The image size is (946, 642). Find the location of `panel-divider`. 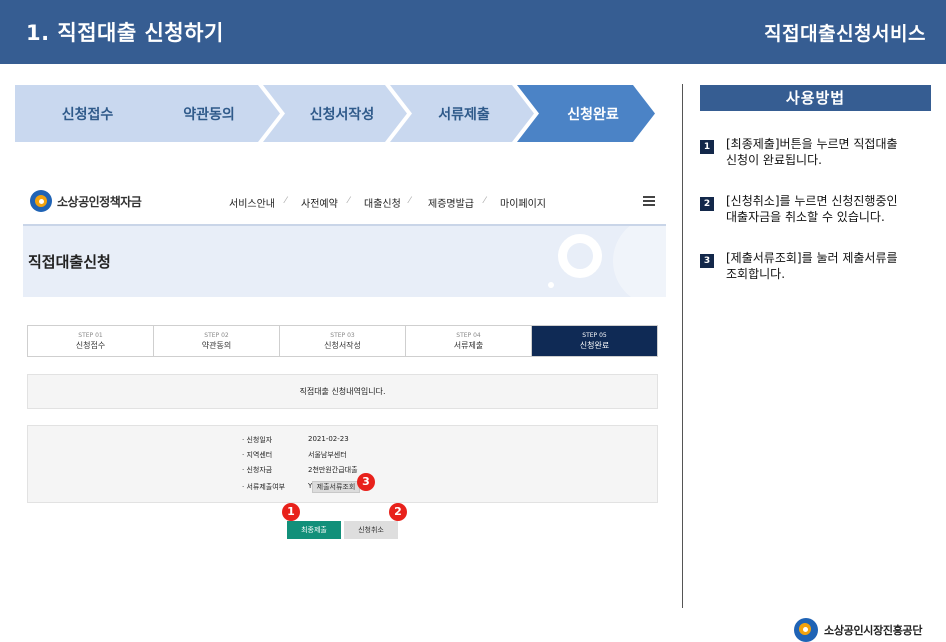

panel-divider is located at coordinates (682, 346).